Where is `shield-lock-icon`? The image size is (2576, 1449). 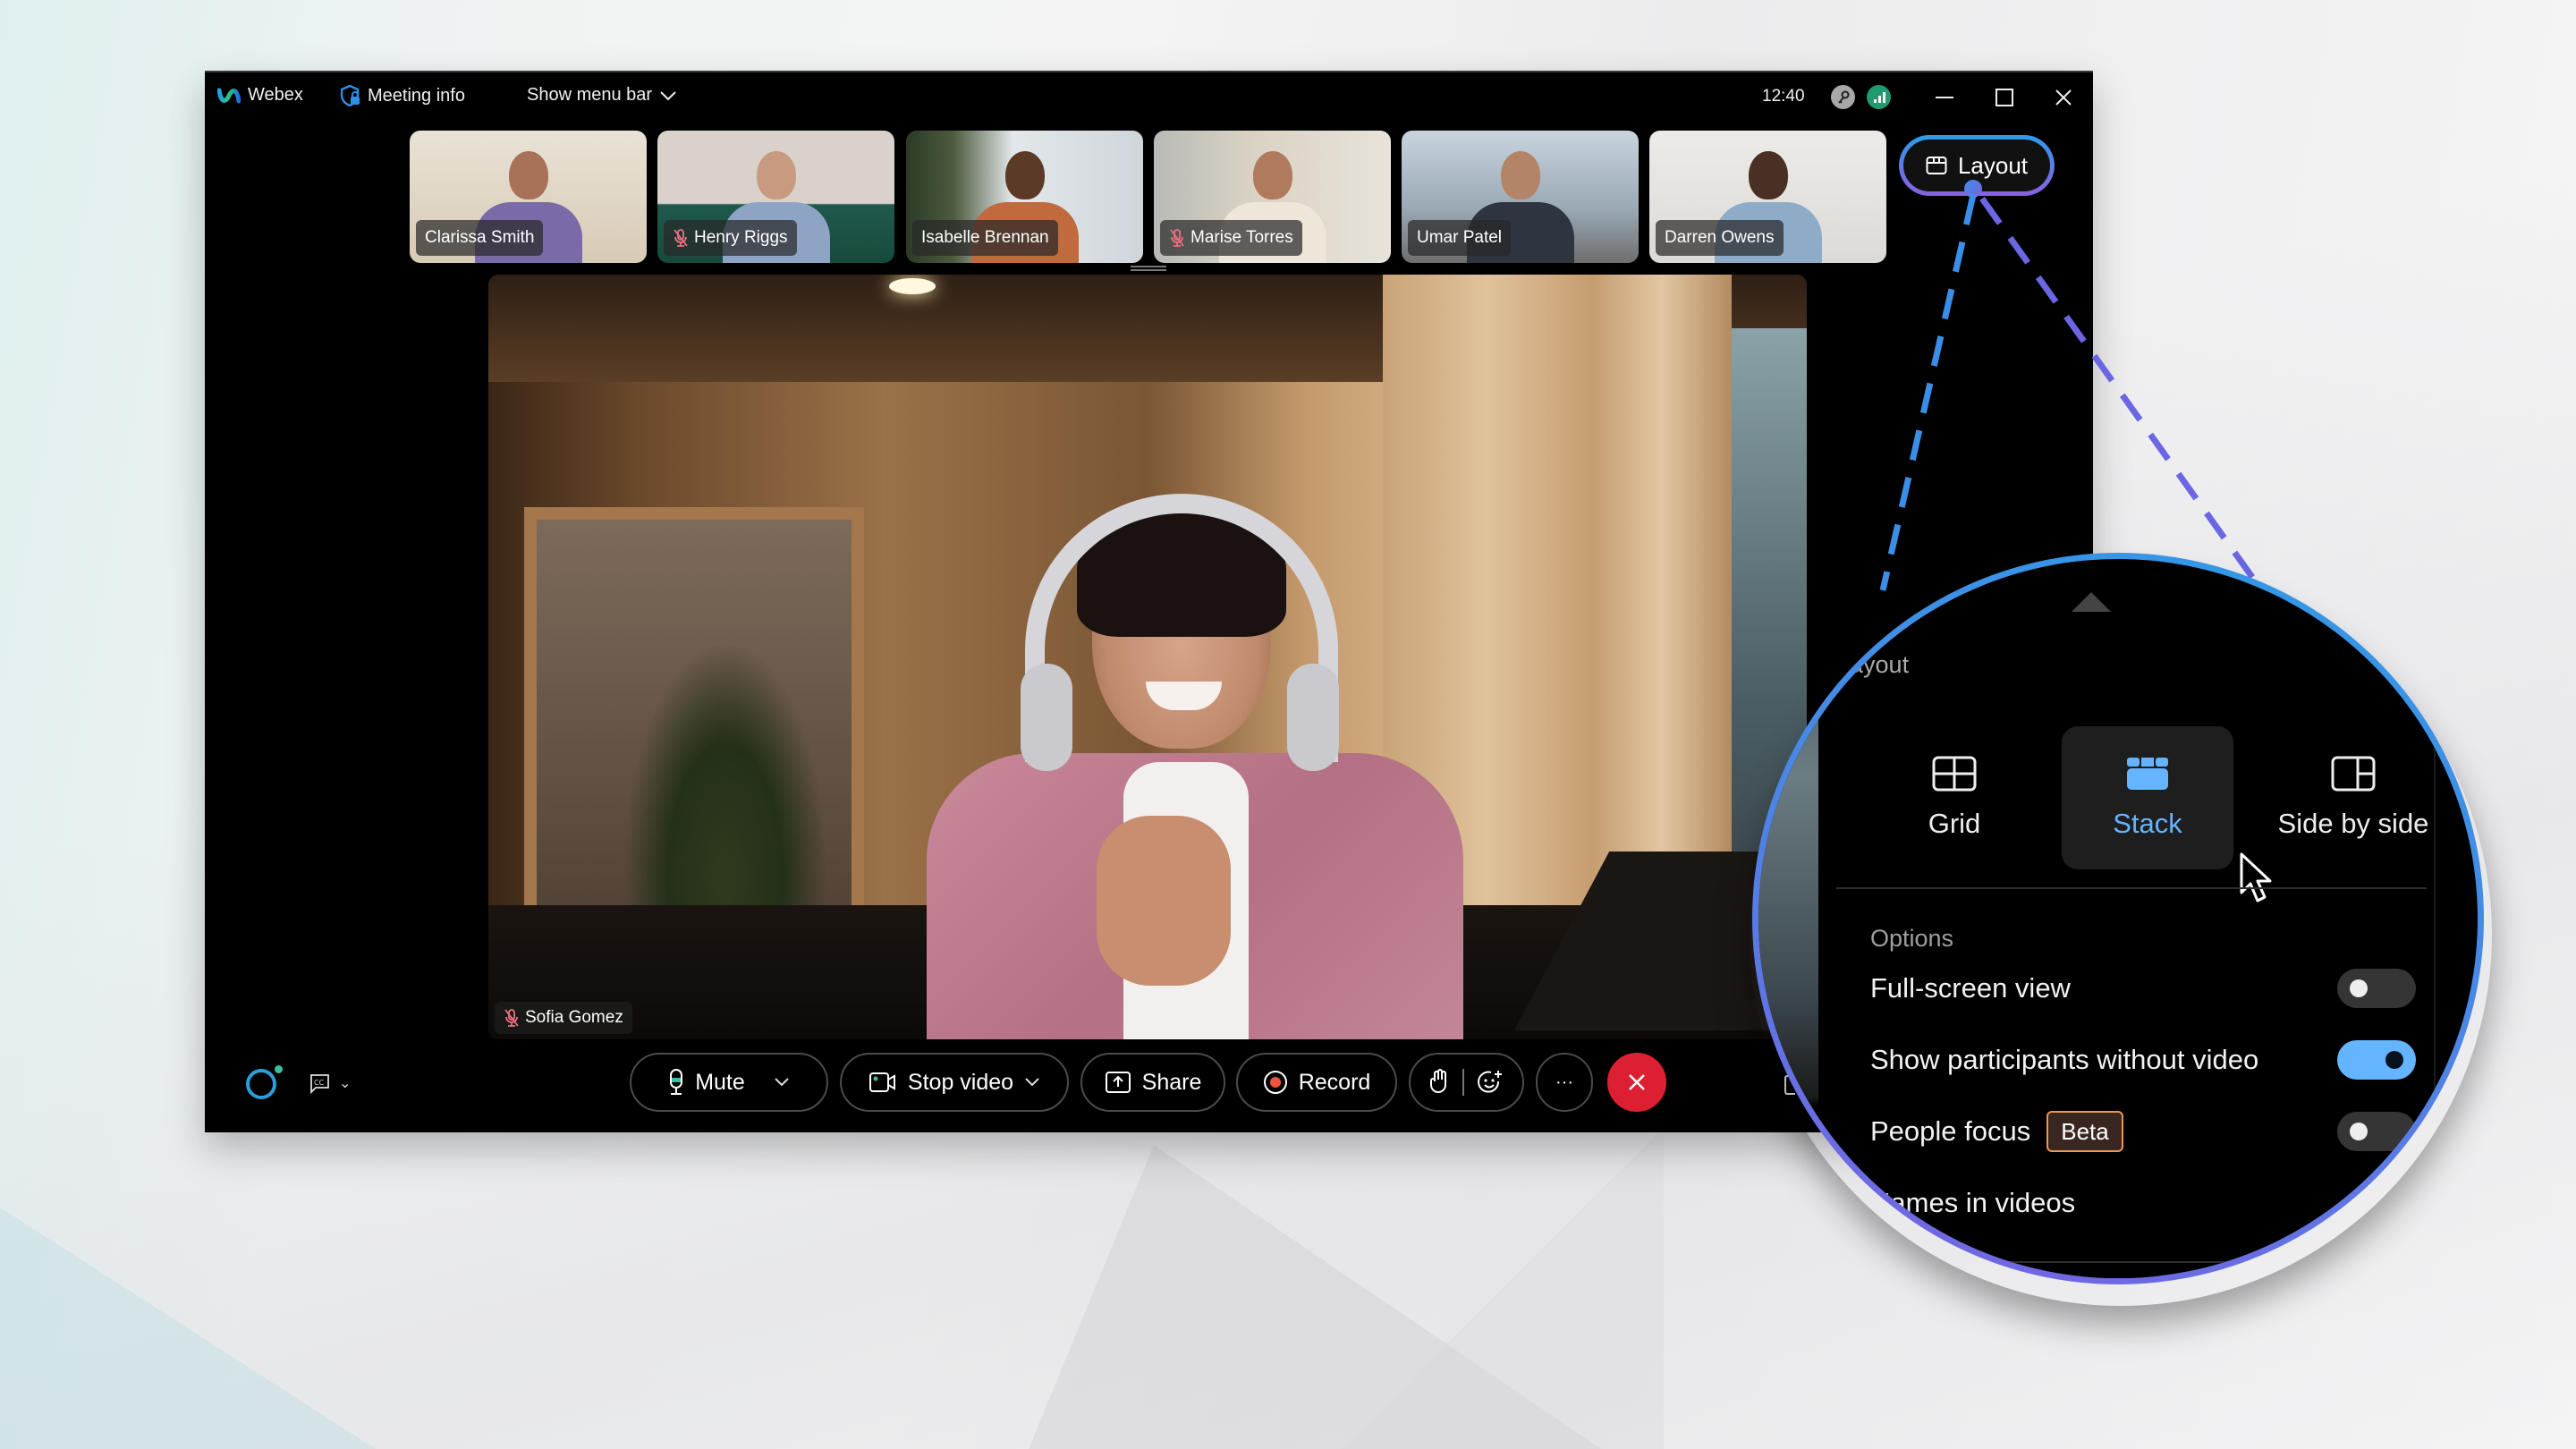
shield-lock-icon is located at coordinates (350, 95).